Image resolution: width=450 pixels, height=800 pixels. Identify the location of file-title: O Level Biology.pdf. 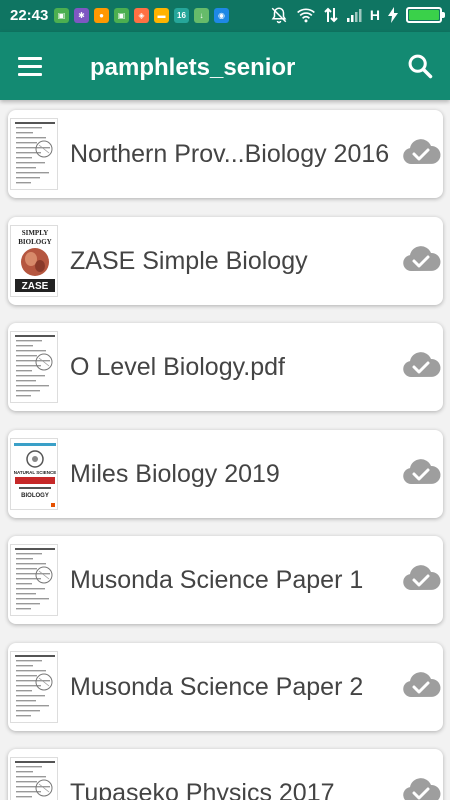
(177, 367).